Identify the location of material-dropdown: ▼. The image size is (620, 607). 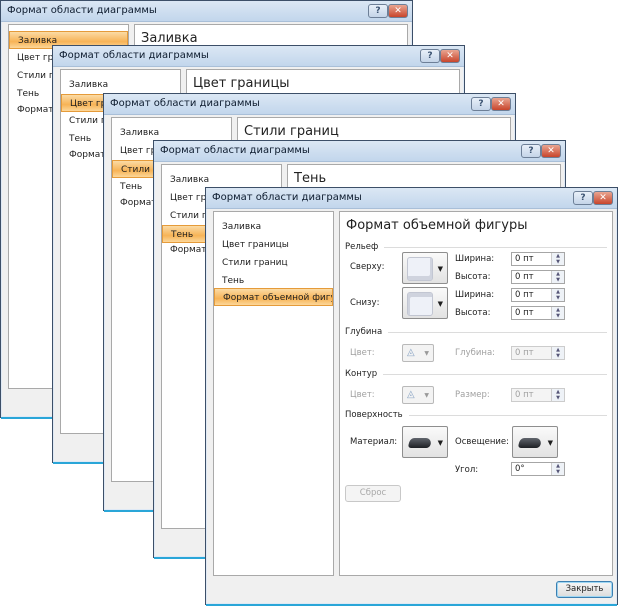
(425, 442).